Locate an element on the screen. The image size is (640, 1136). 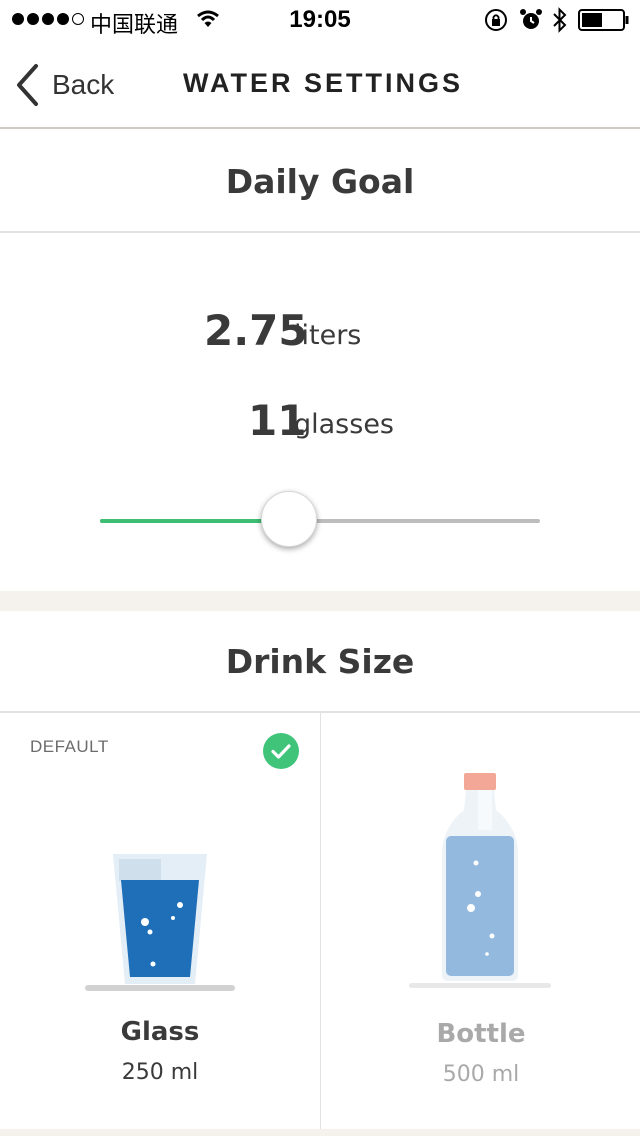
default-label: DEFAULT is located at coordinates (69, 746).